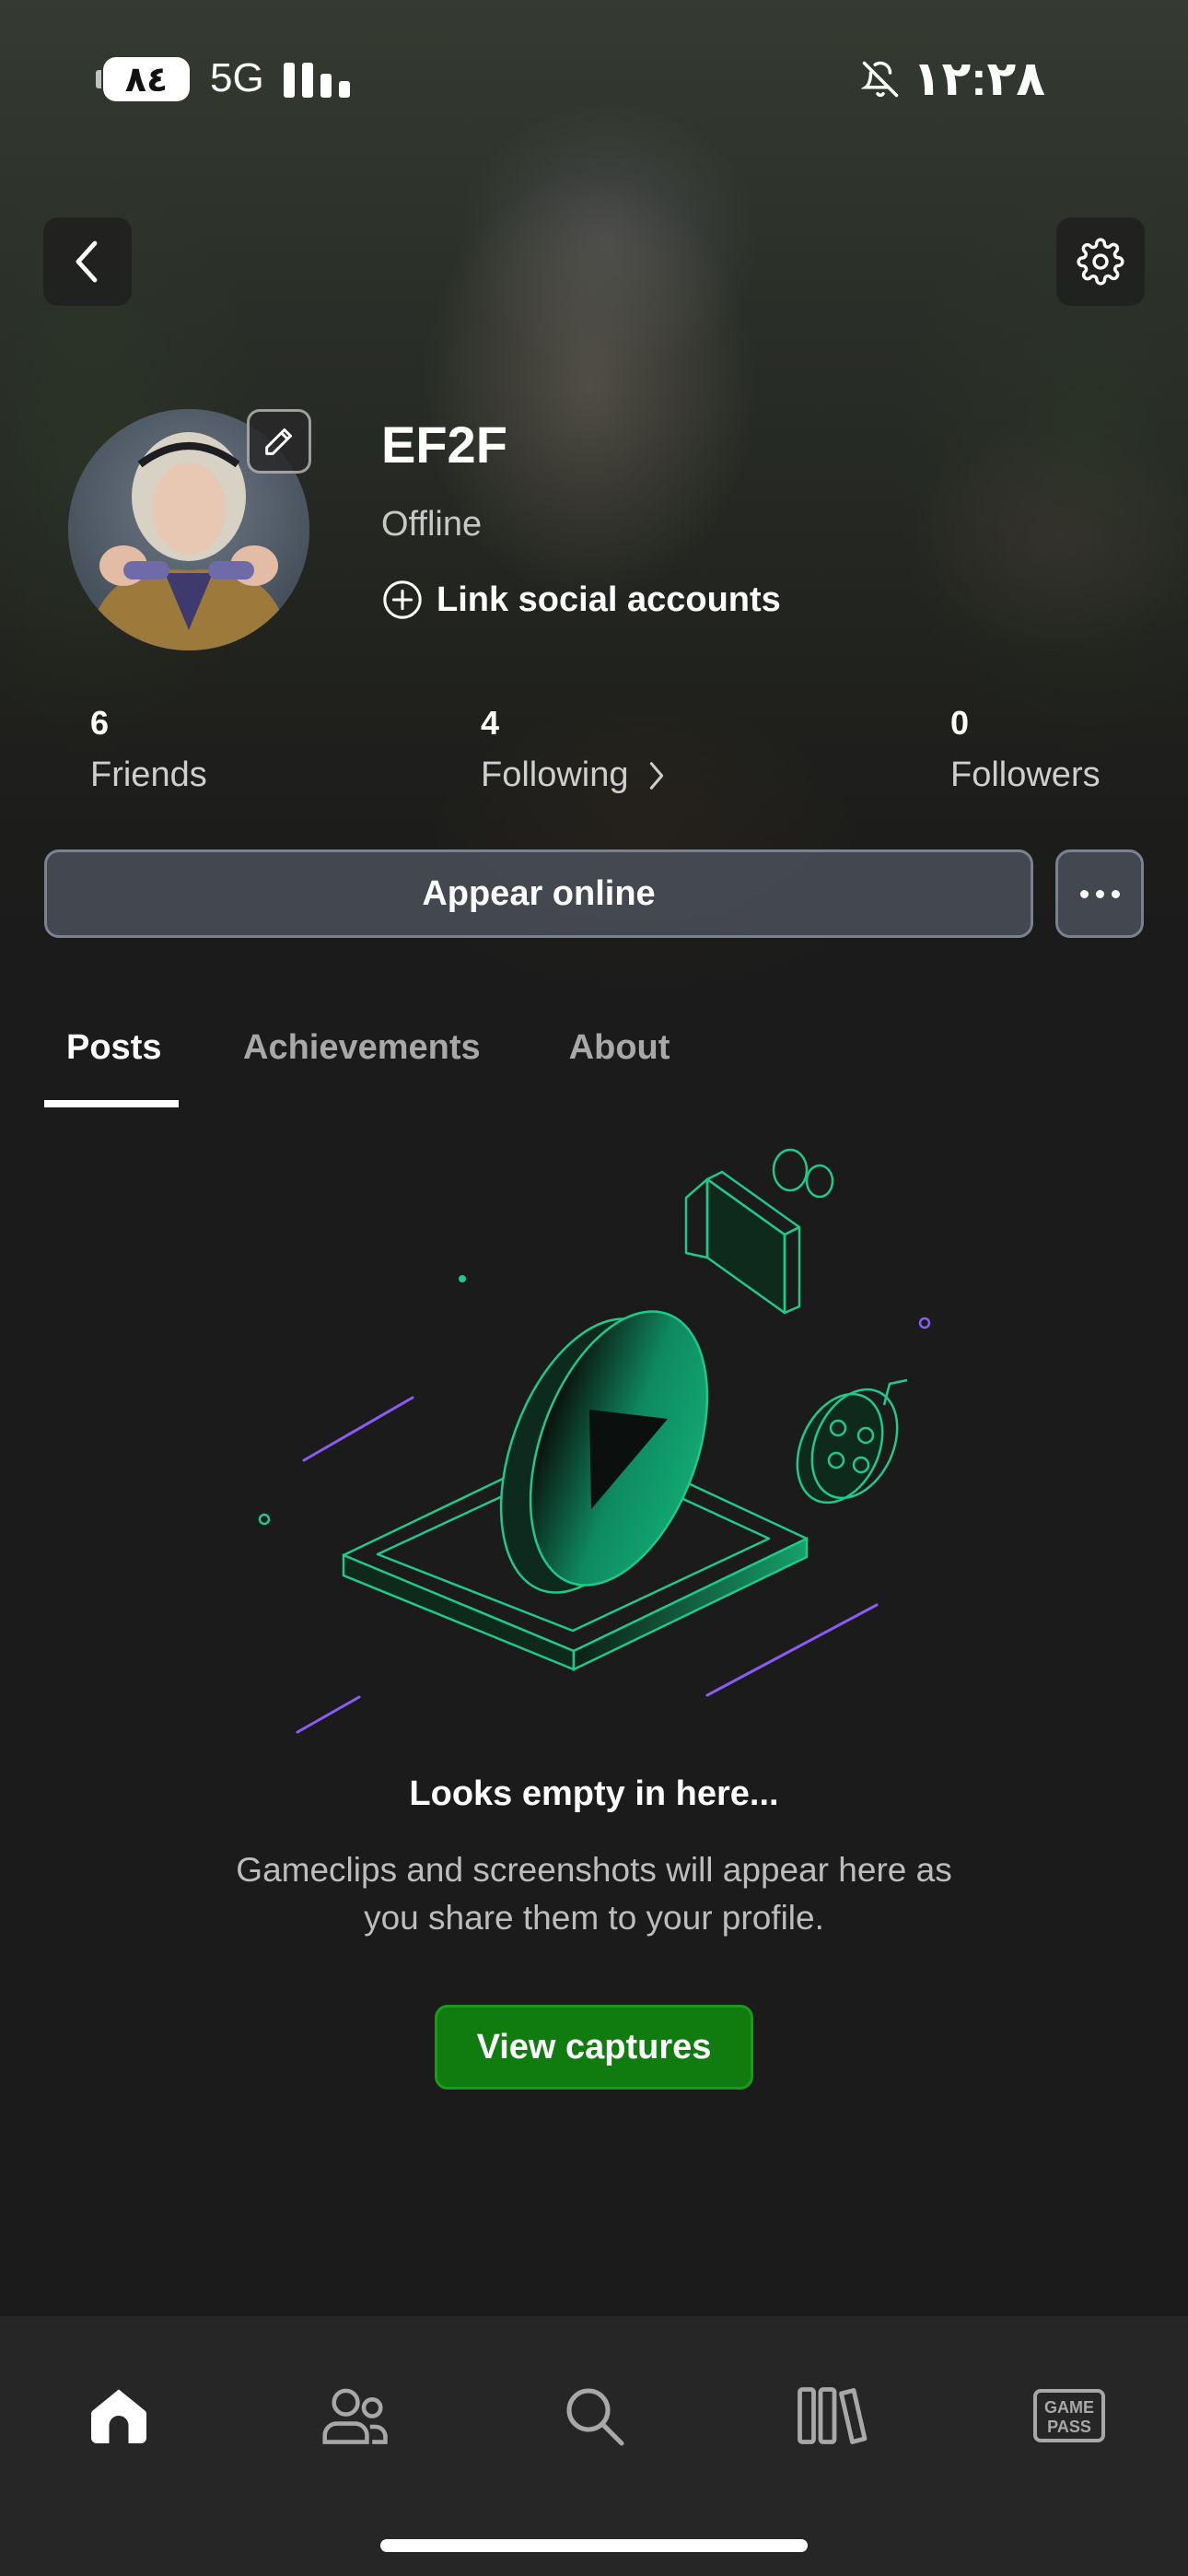 This screenshot has height=2576, width=1188. What do you see at coordinates (555, 774) in the screenshot?
I see `following-label: Following` at bounding box center [555, 774].